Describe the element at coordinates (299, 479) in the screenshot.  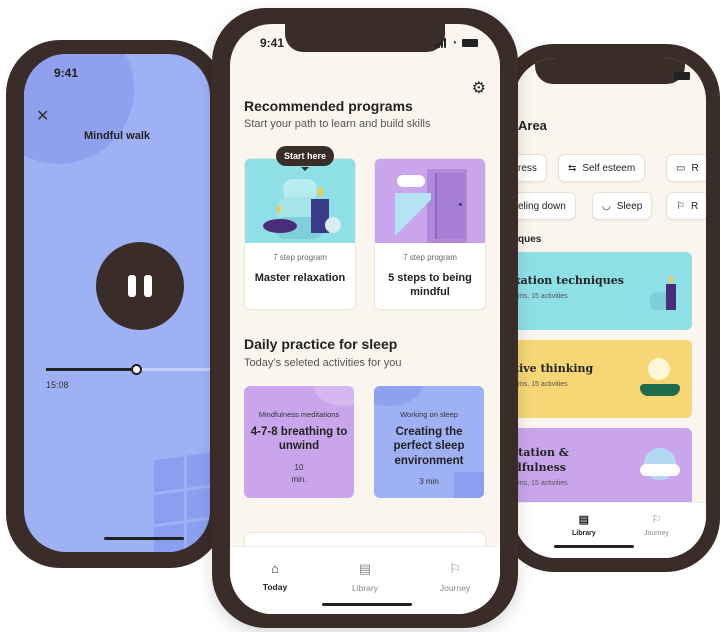
I see `duration-unit: min.` at that location.